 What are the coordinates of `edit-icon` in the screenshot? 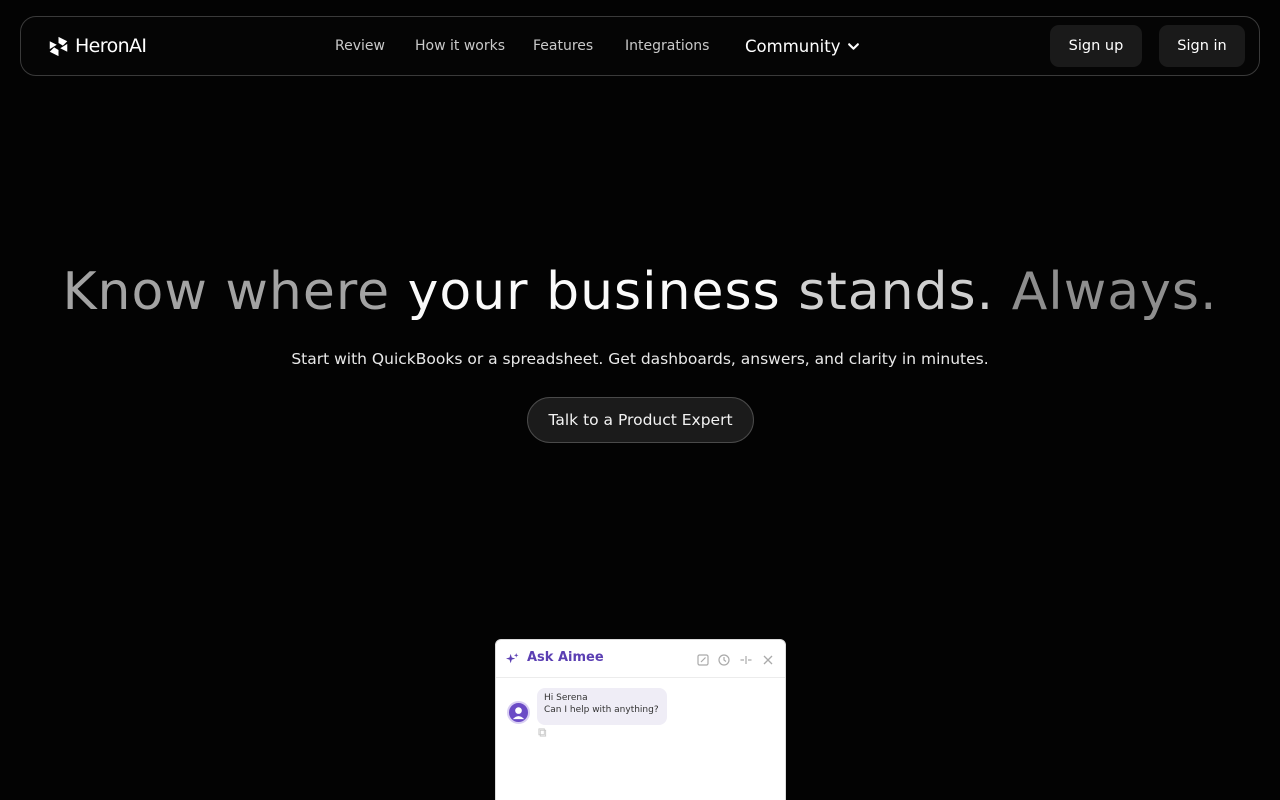 It's located at (703, 659).